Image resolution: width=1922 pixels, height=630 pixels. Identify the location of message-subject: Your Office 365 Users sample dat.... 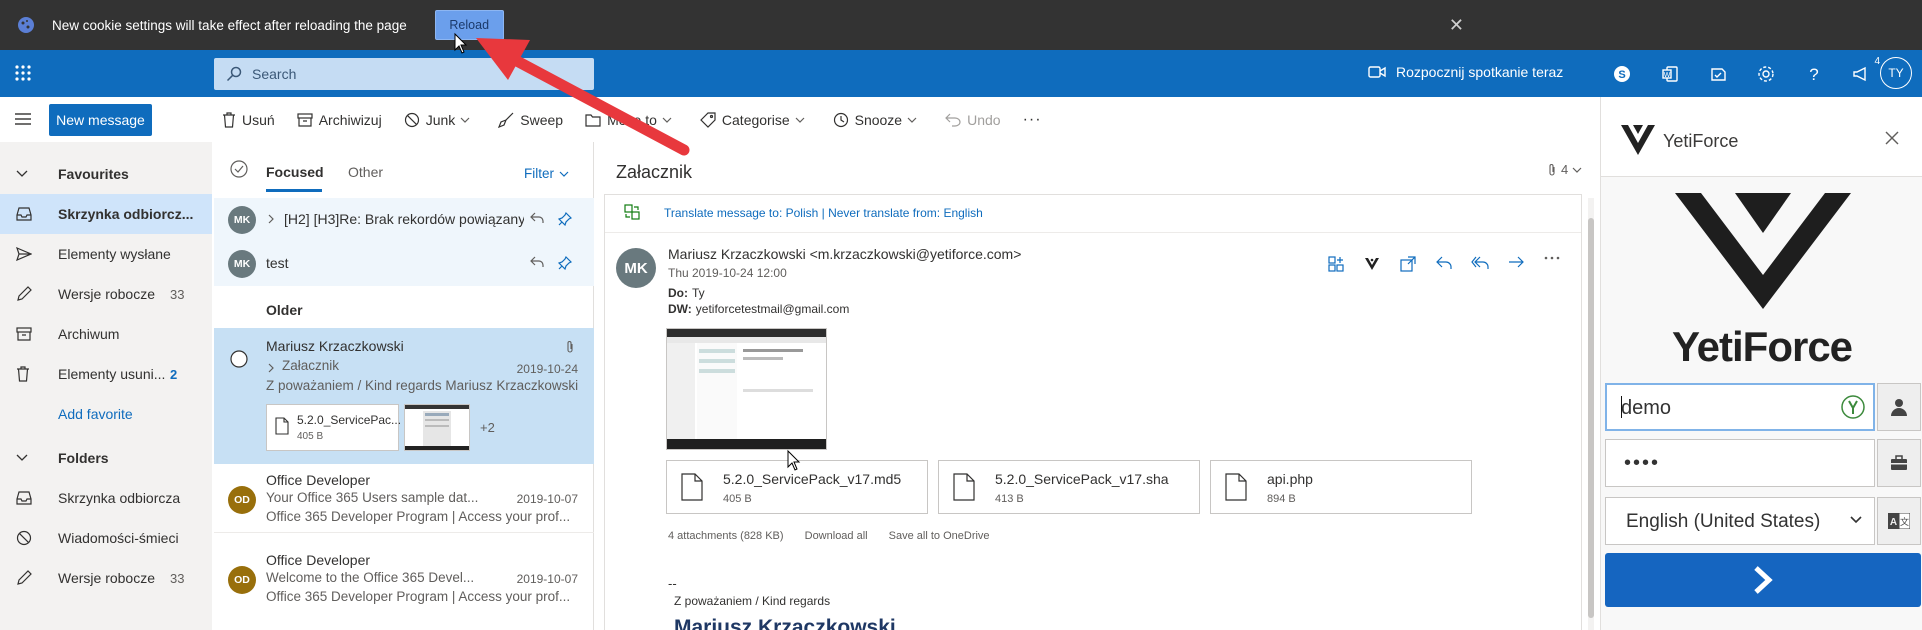
(372, 497).